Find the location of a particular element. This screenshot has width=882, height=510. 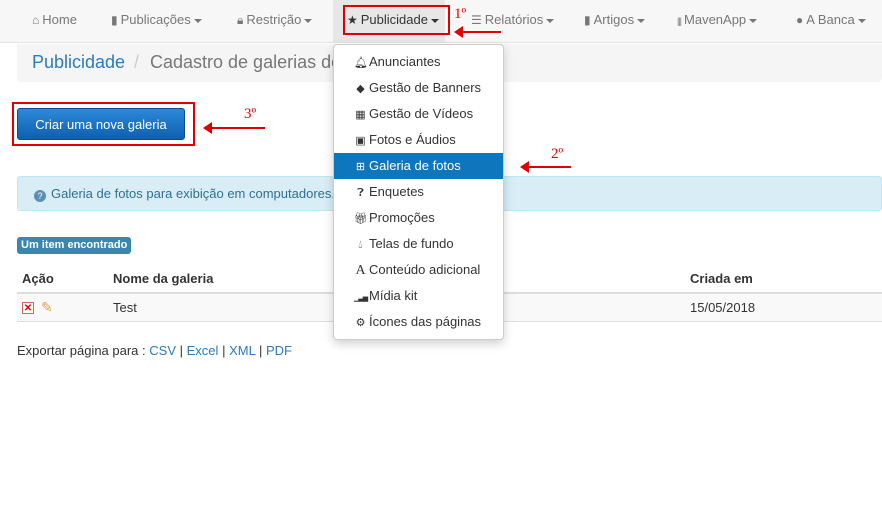

menu-item-label: Ícones das páginas is located at coordinates (425, 321).